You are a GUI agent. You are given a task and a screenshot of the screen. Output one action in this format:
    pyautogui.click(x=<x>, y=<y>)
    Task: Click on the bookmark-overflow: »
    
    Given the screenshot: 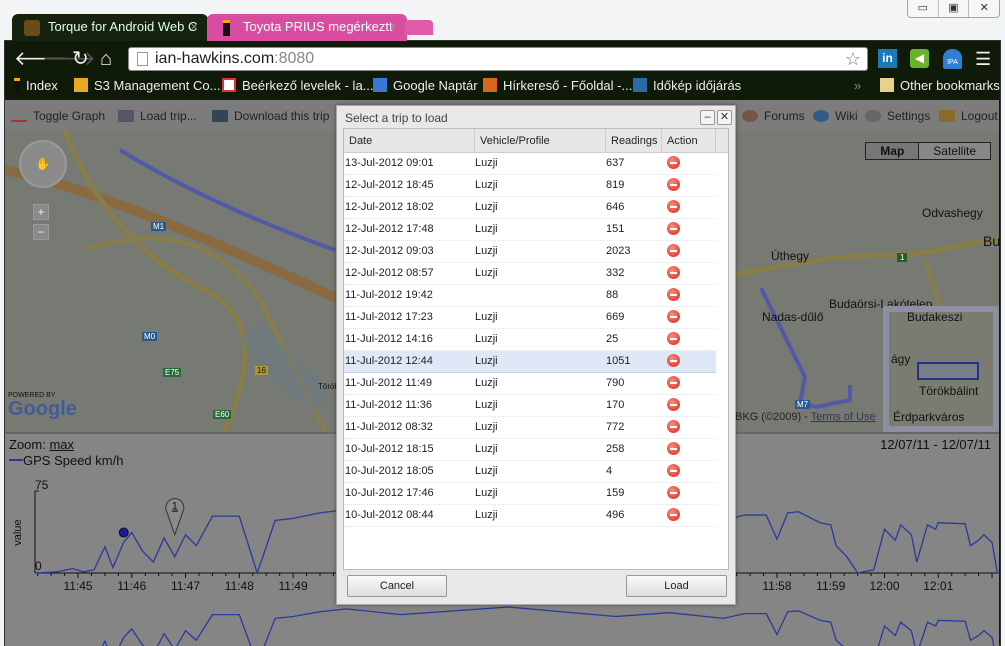 What is the action you would take?
    pyautogui.click(x=857, y=86)
    